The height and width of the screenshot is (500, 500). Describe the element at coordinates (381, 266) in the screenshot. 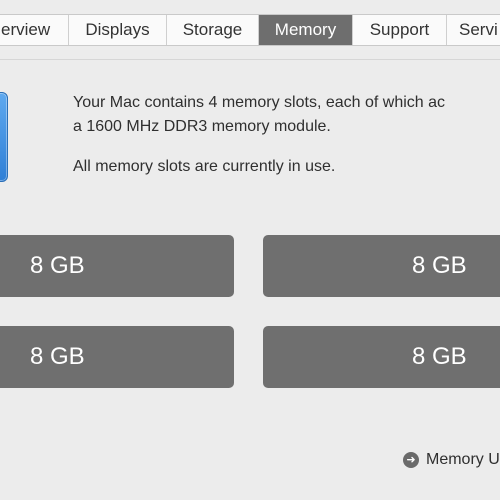

I see `memory-slot-2: 8 GB` at that location.